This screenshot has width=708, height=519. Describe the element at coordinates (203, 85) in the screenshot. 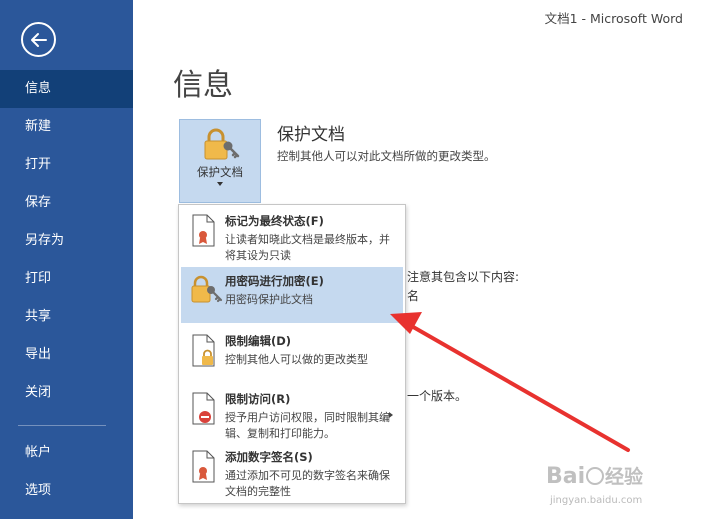

I see `page-title: 信息` at that location.